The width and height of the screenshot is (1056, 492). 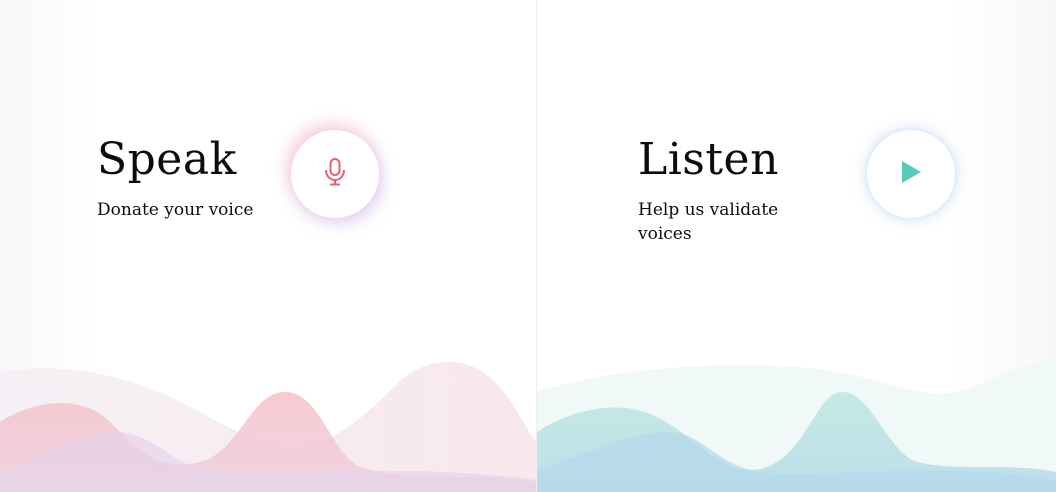 I want to click on speak-wave-decoration, so click(x=268, y=427).